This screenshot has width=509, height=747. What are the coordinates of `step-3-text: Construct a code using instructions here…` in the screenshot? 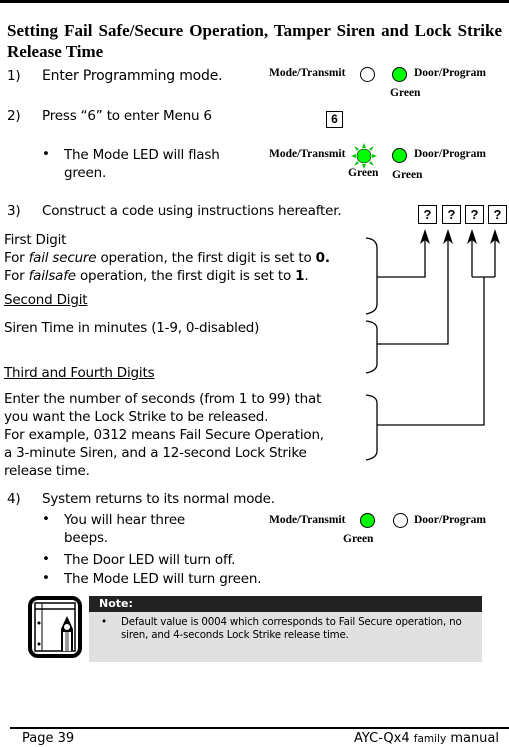 It's located at (192, 211).